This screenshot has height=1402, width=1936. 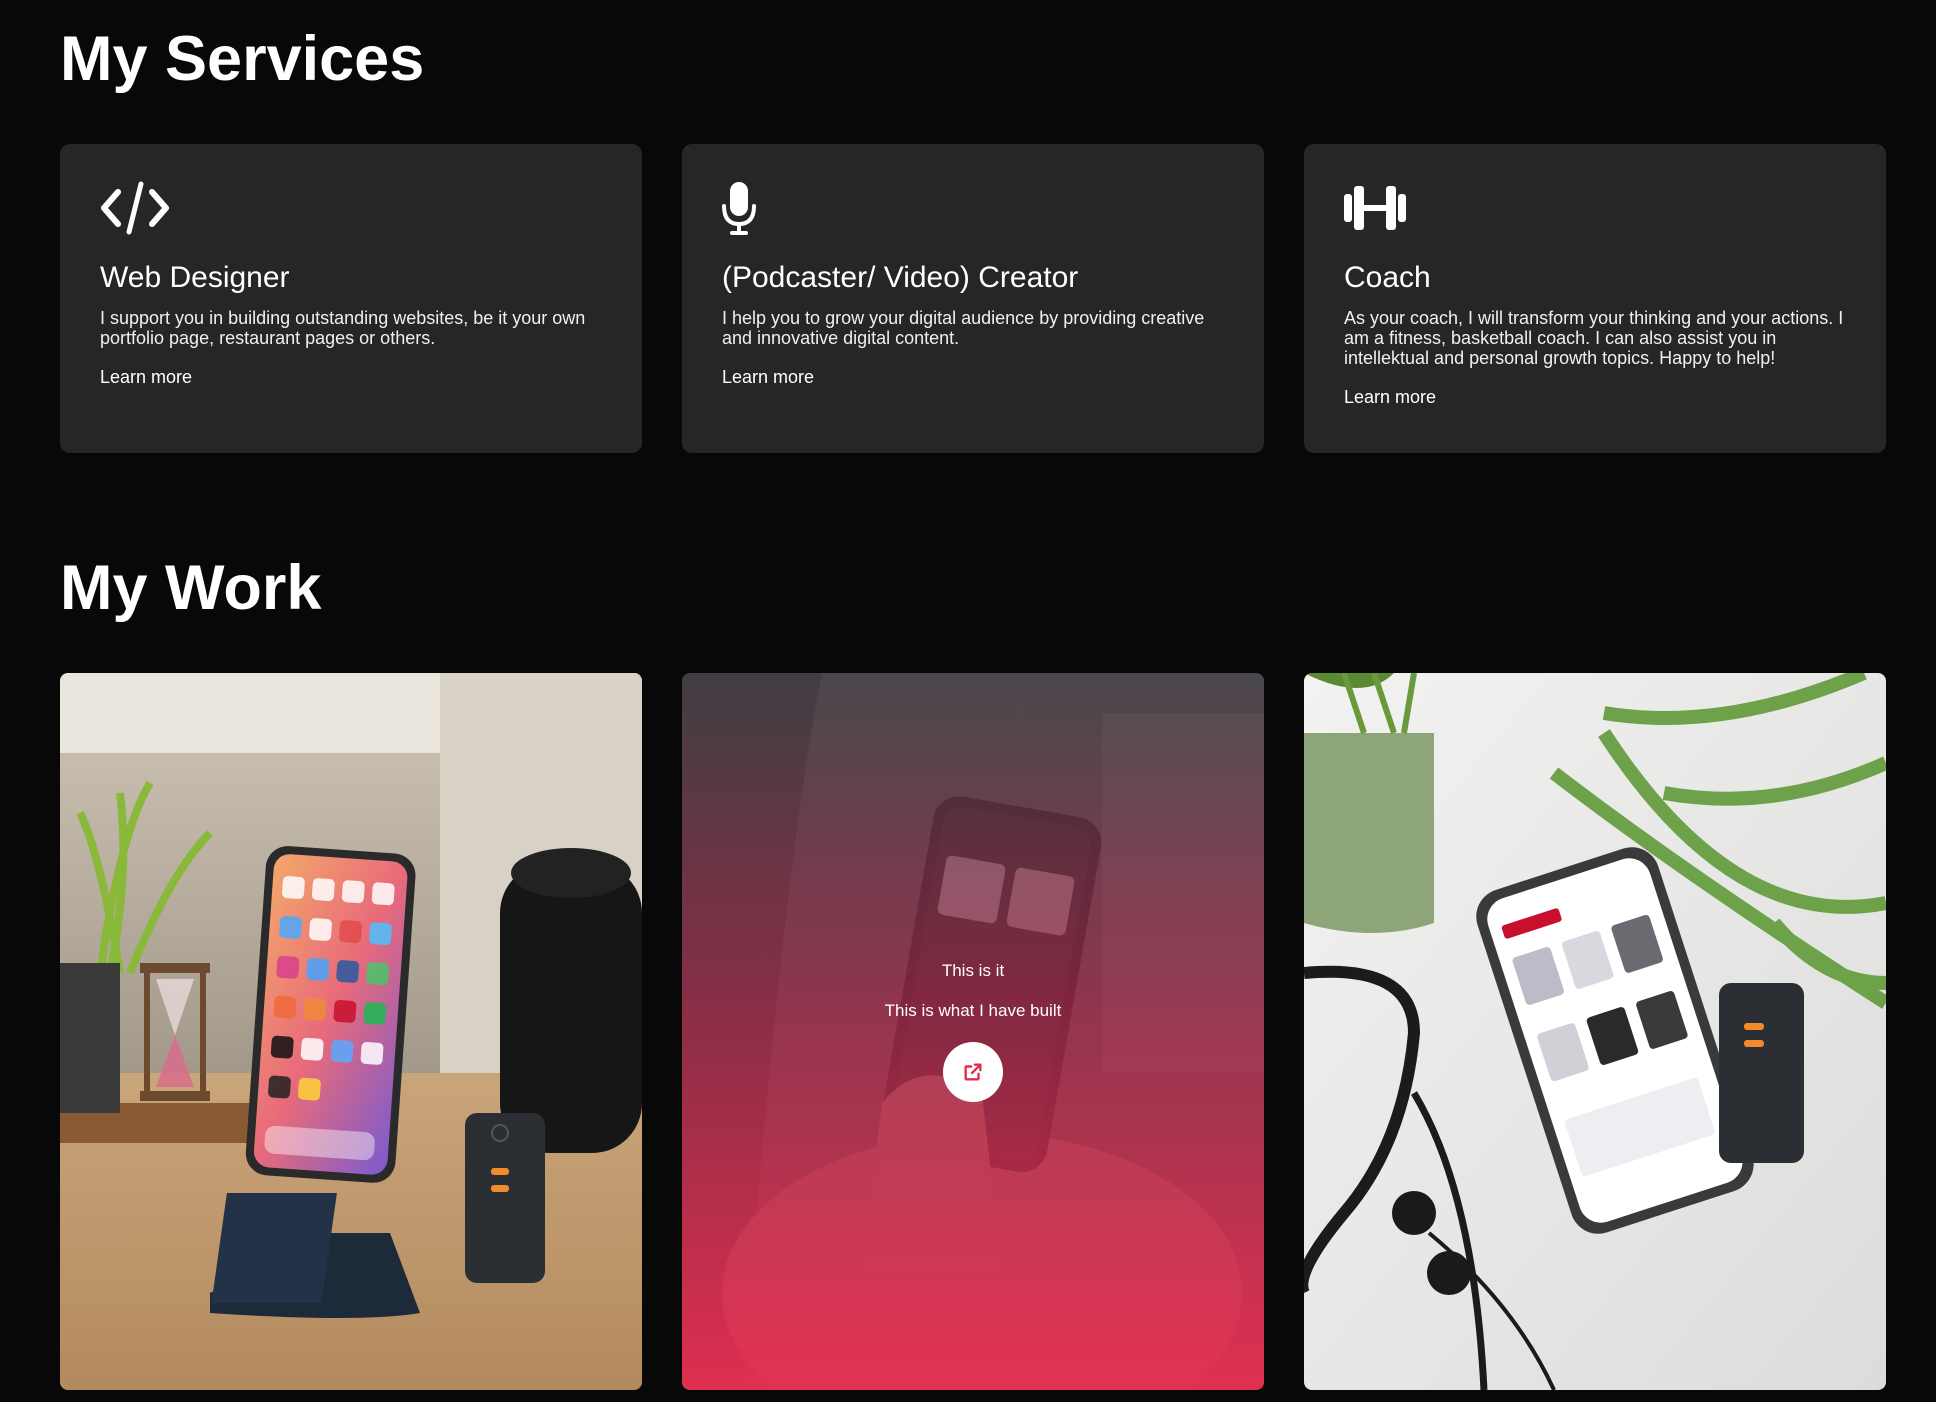 What do you see at coordinates (973, 1010) in the screenshot?
I see `overlay-subtitle: This is what I have built` at bounding box center [973, 1010].